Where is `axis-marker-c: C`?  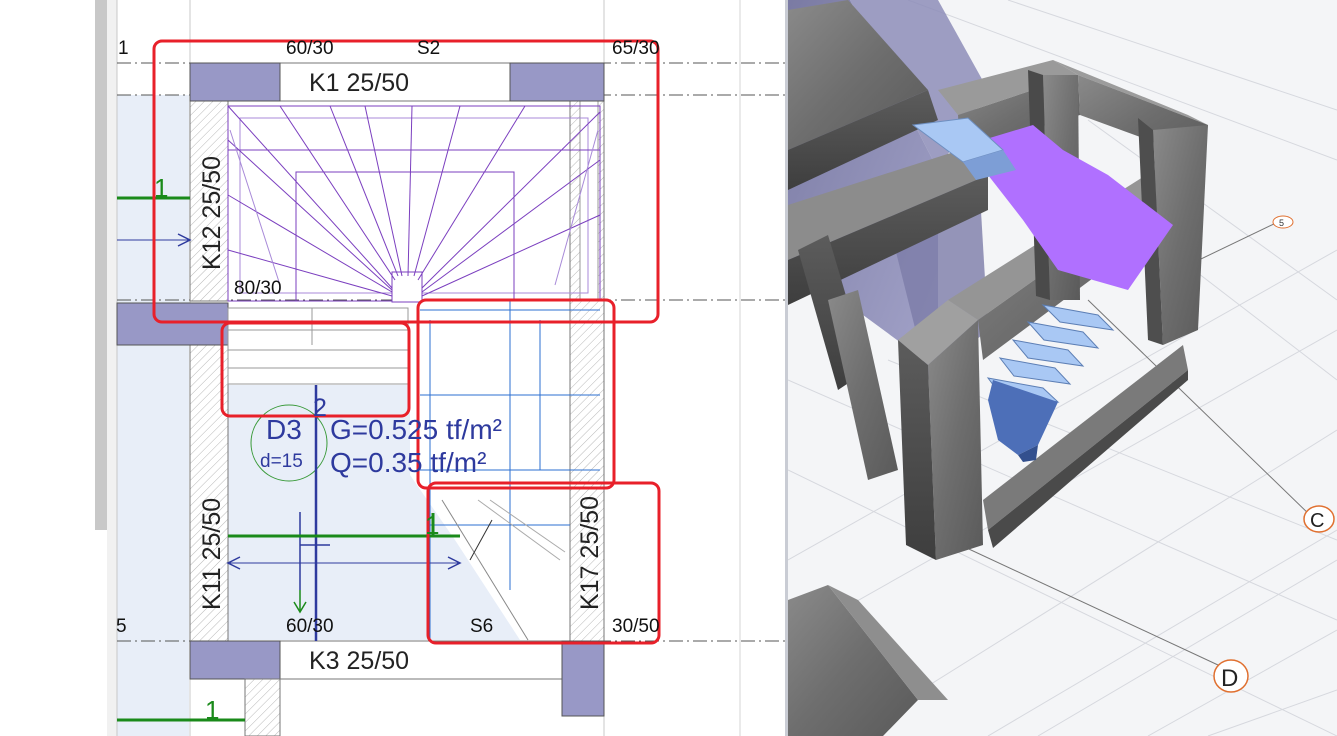
axis-marker-c: C is located at coordinates (1319, 519).